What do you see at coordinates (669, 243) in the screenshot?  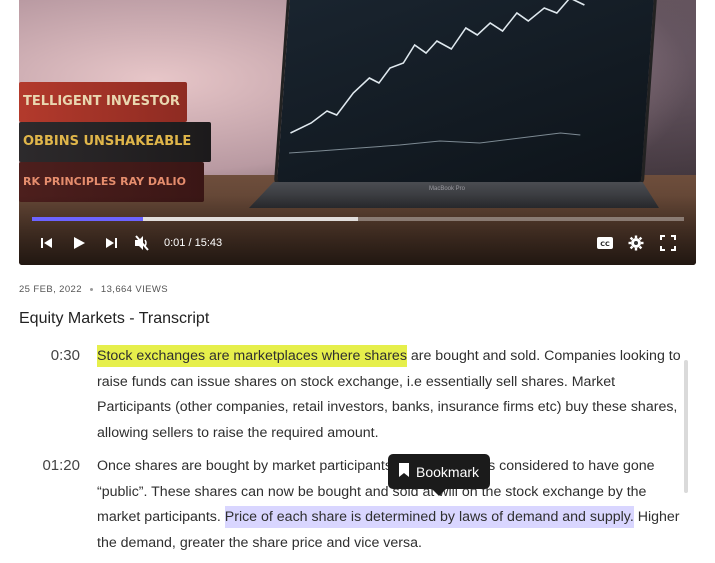 I see `fullscreen-icon` at bounding box center [669, 243].